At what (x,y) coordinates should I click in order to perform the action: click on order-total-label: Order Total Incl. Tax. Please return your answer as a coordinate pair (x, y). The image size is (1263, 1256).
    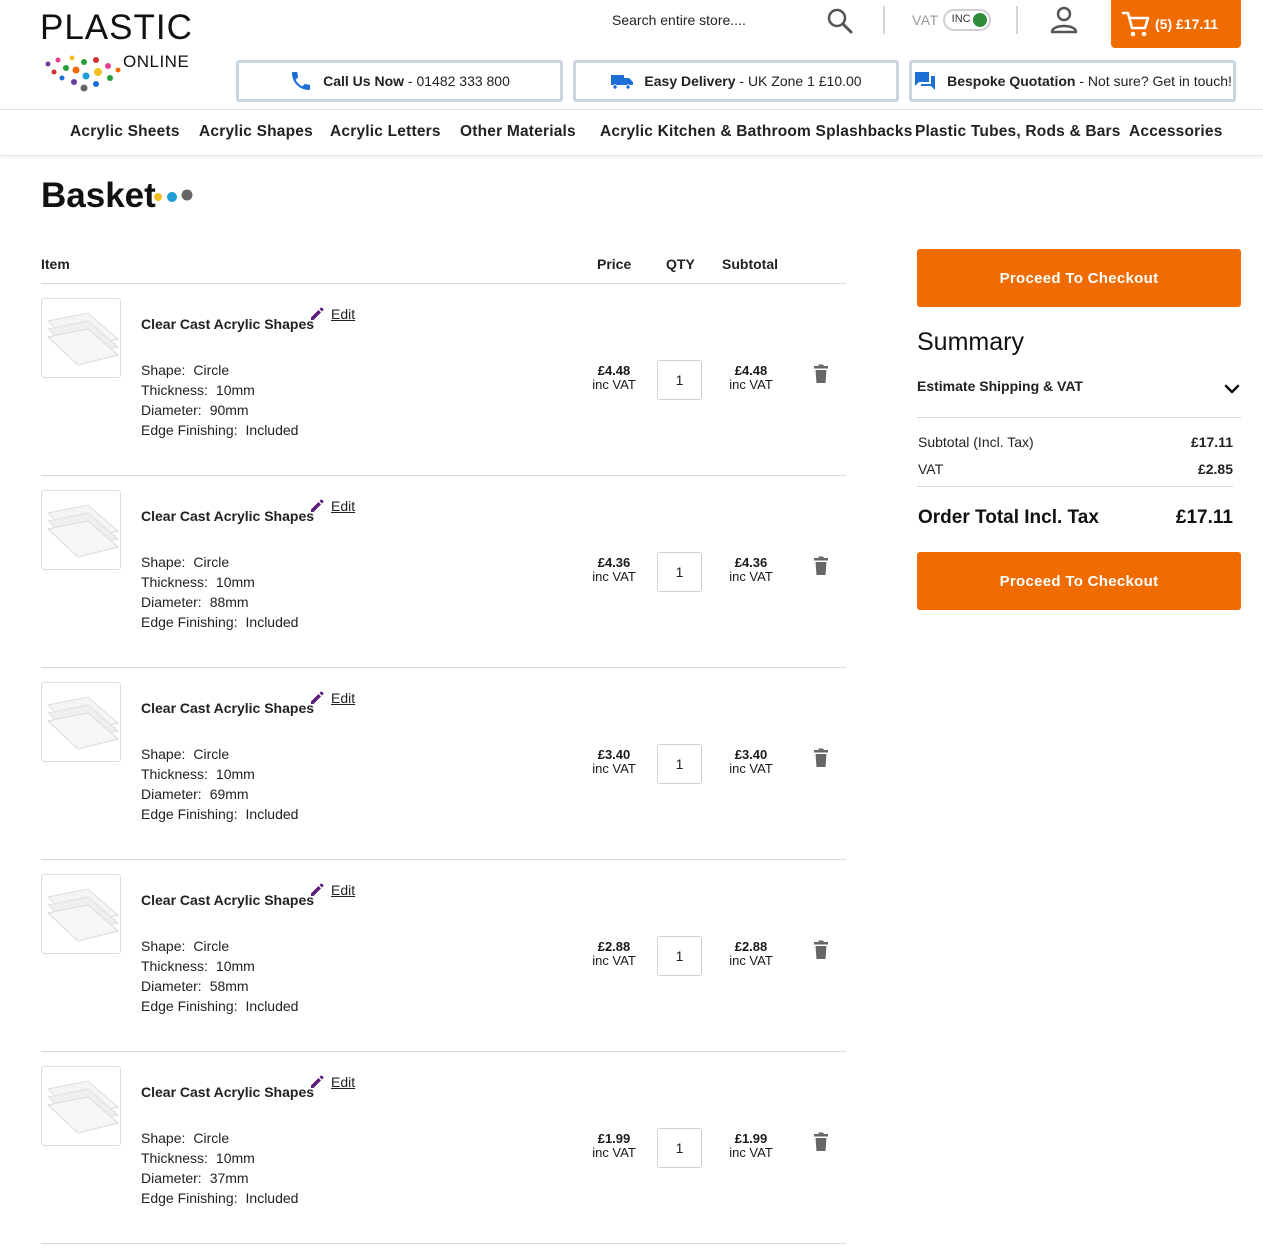
    Looking at the image, I should click on (1008, 517).